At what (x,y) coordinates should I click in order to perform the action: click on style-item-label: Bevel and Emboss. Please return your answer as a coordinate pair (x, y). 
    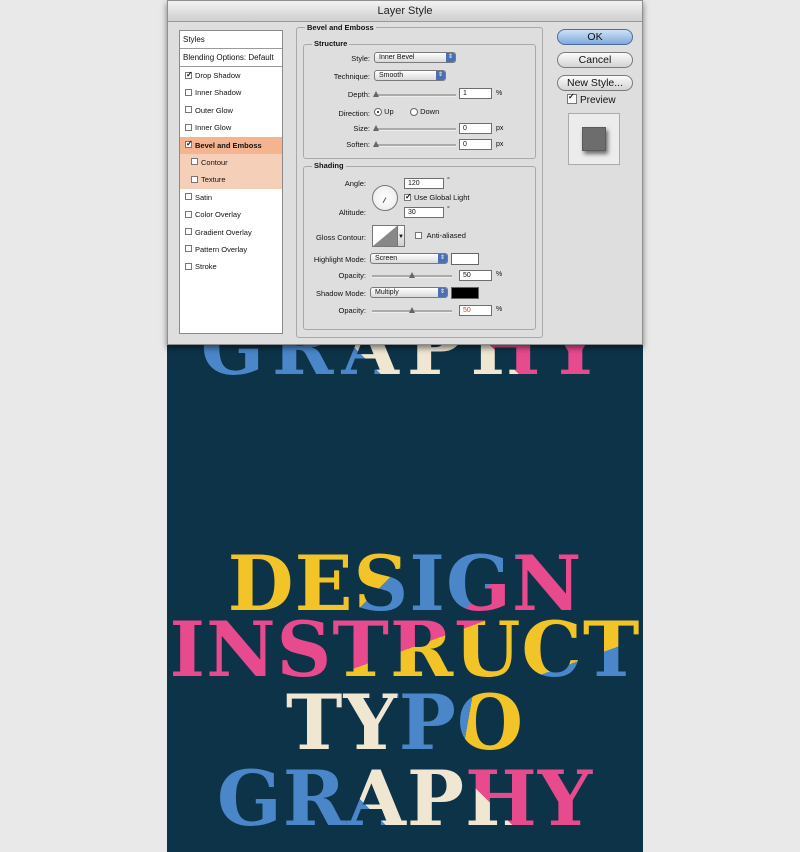
    Looking at the image, I should click on (228, 145).